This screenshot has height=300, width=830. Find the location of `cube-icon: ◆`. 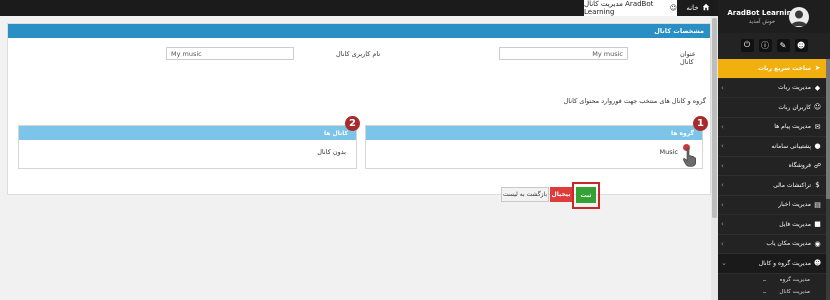

cube-icon: ◆ is located at coordinates (817, 87).